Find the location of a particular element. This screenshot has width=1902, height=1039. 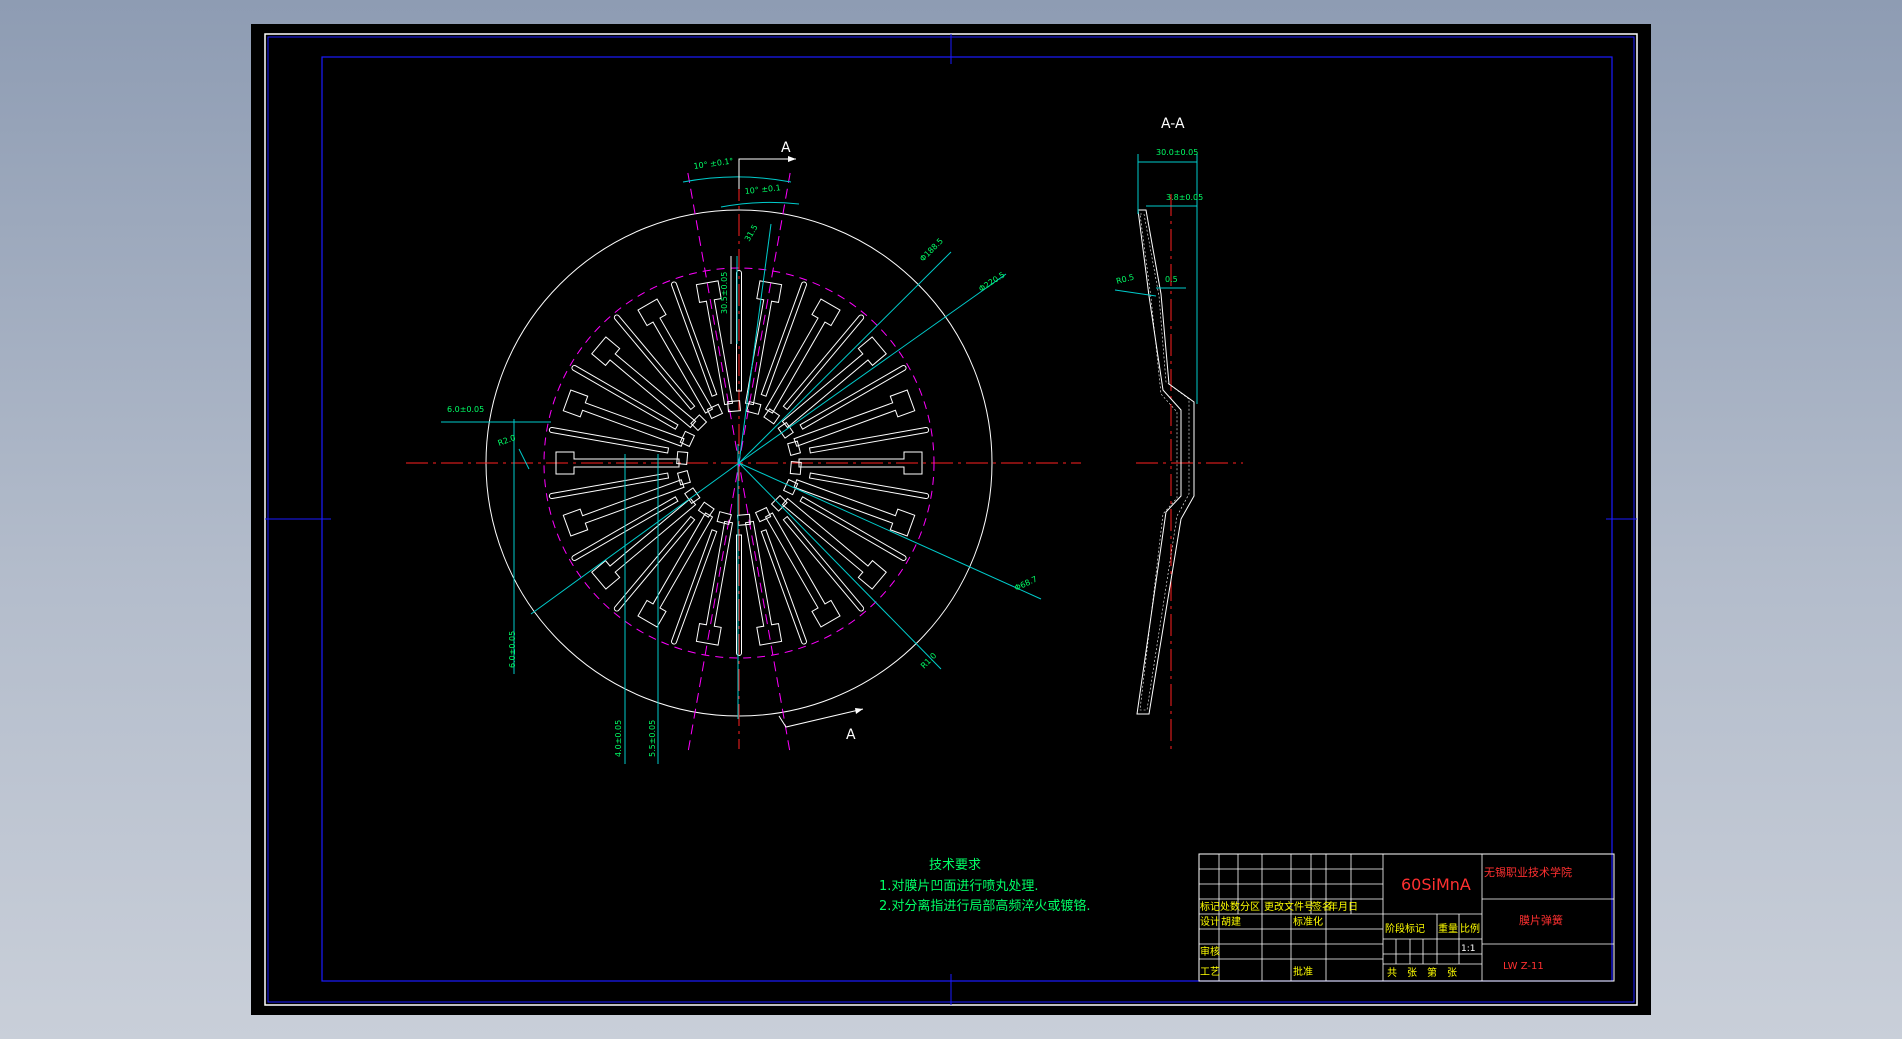

label-mark: 标记 is located at coordinates (1210, 907).